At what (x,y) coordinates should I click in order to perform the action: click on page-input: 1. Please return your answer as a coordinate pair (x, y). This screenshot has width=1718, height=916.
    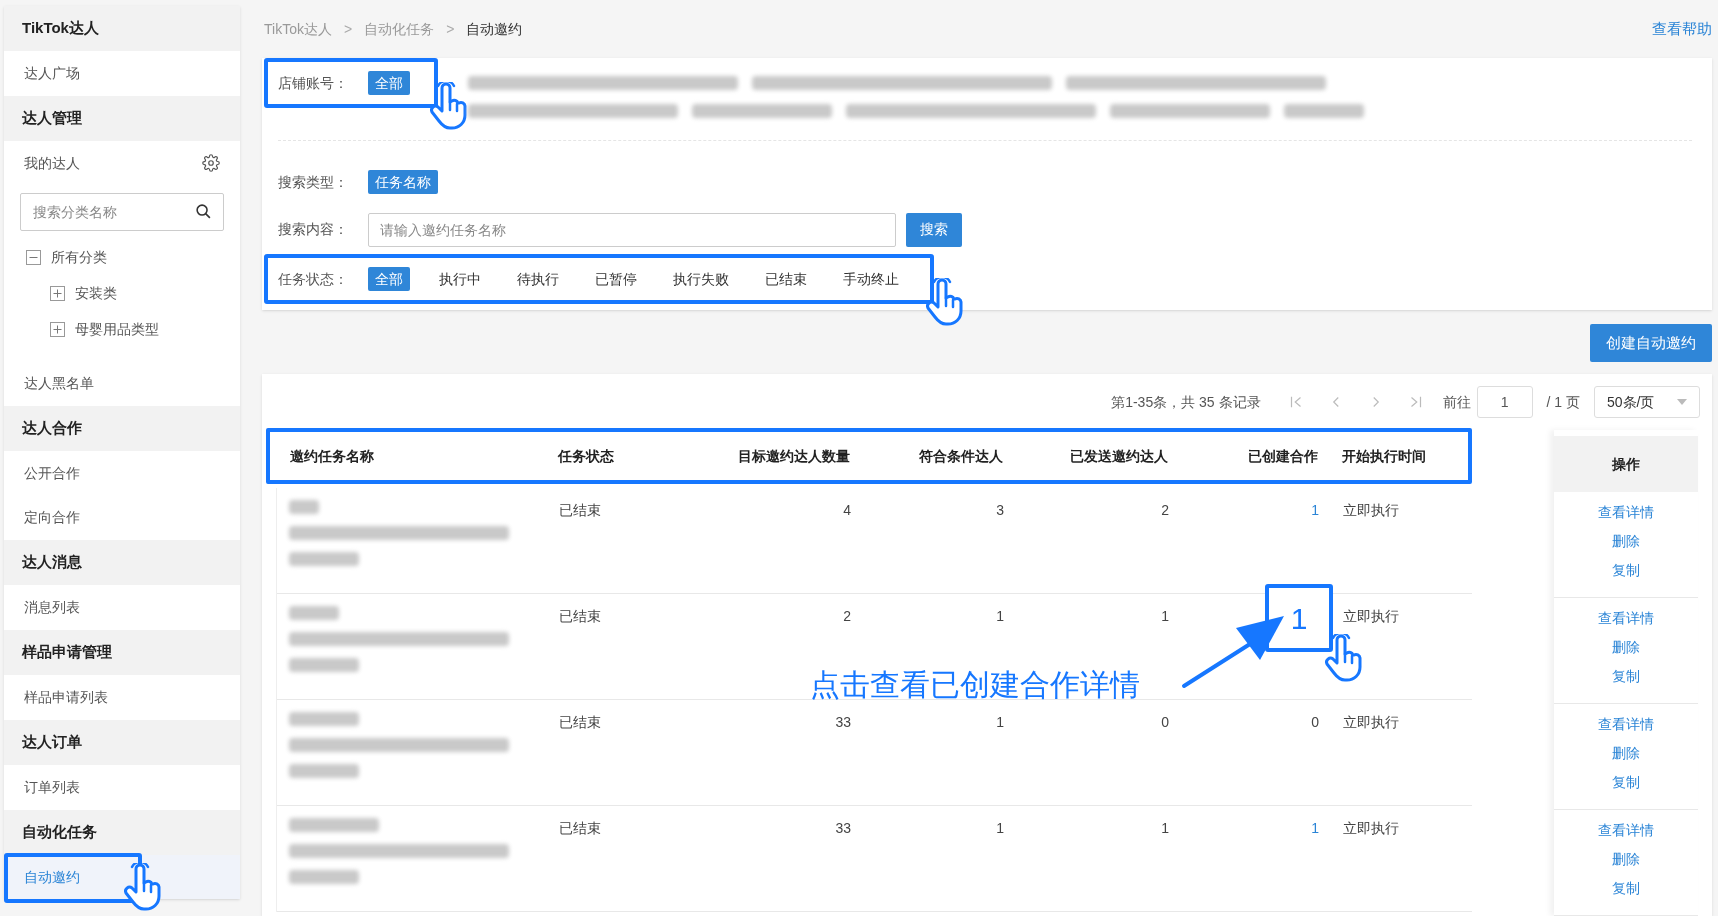
    Looking at the image, I should click on (1504, 402).